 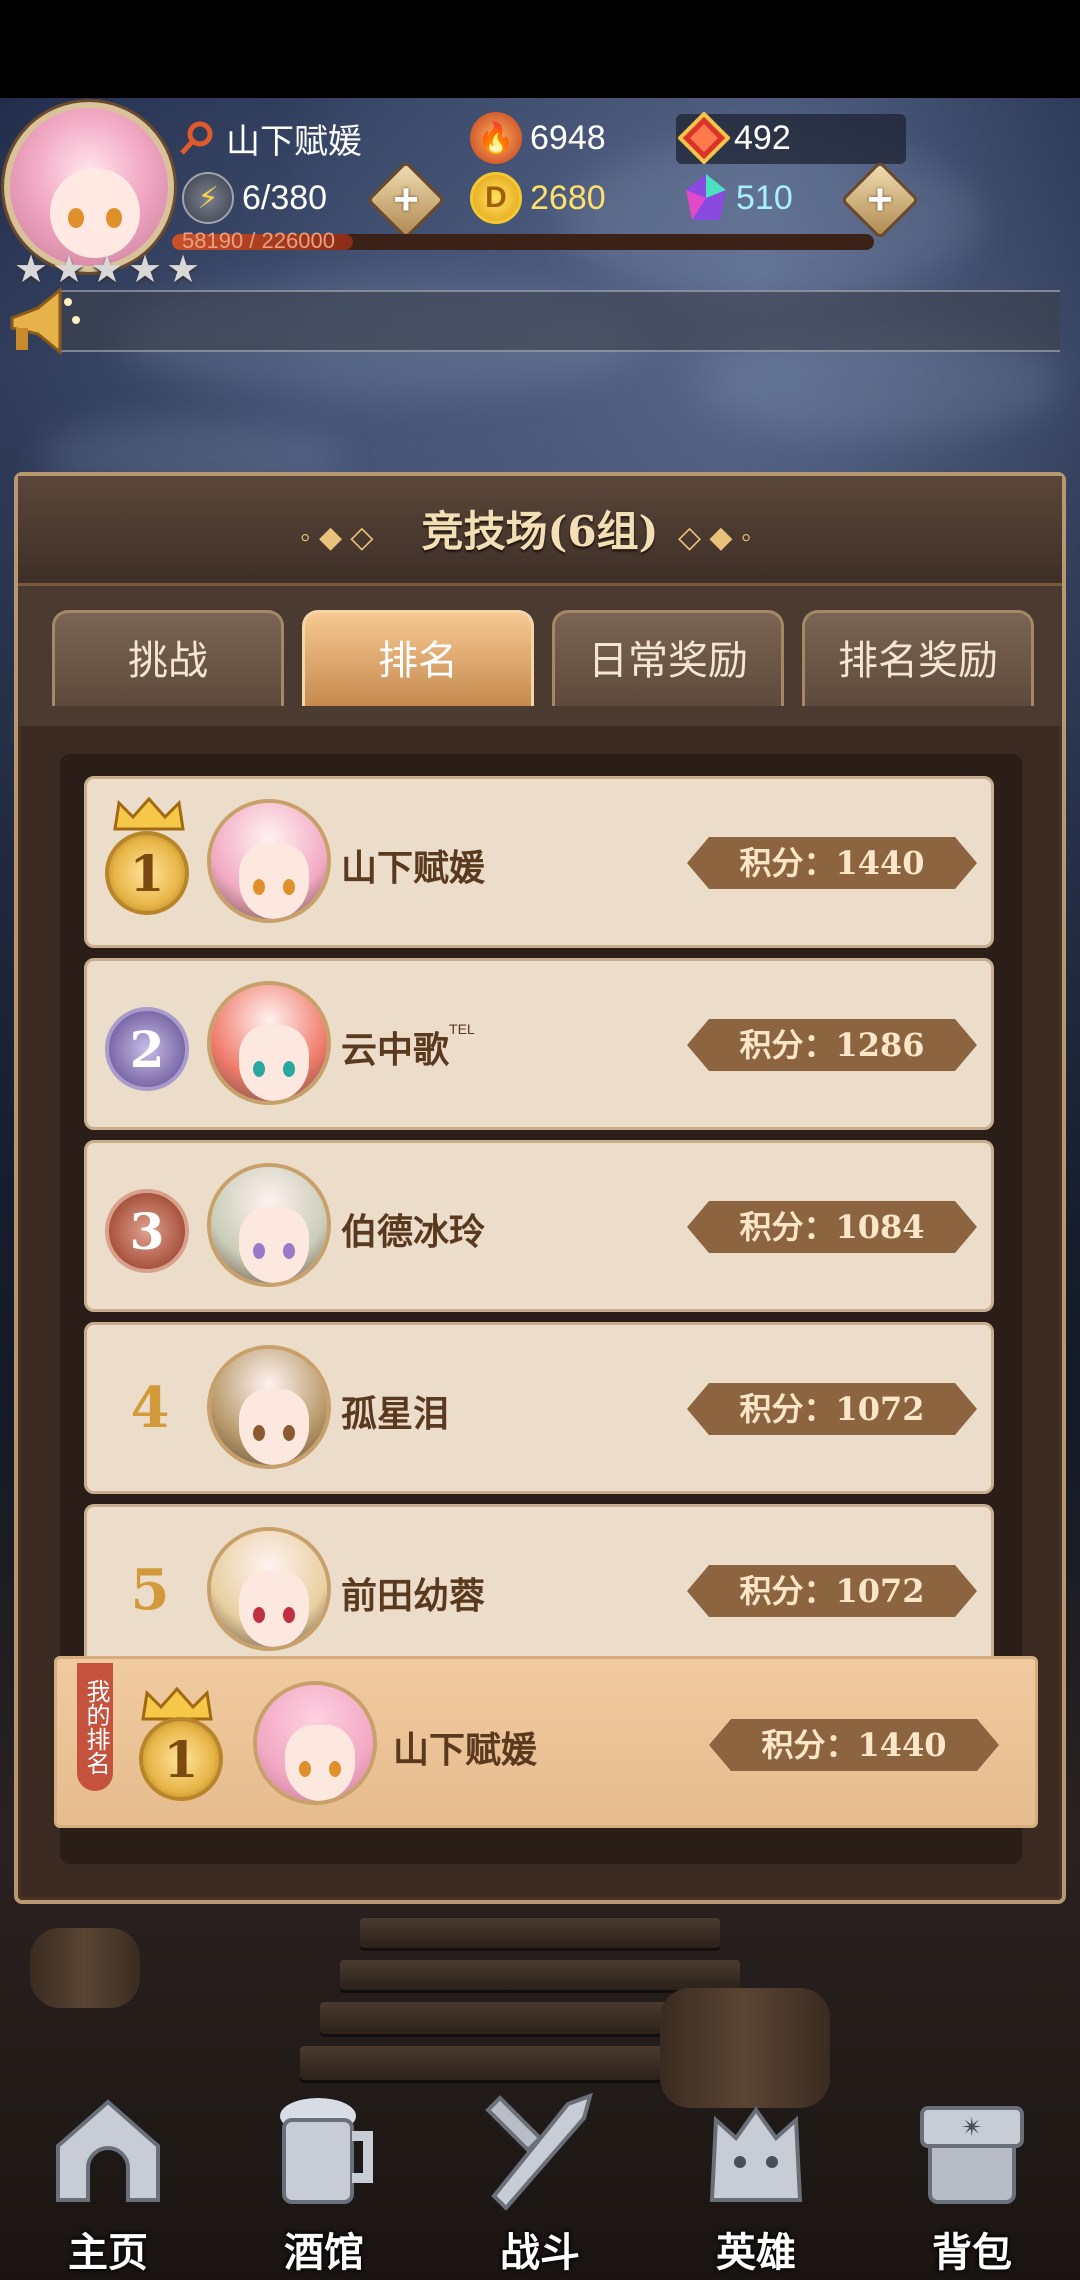 What do you see at coordinates (465, 1750) in the screenshot?
I see `my-player-name: 山下赋媛` at bounding box center [465, 1750].